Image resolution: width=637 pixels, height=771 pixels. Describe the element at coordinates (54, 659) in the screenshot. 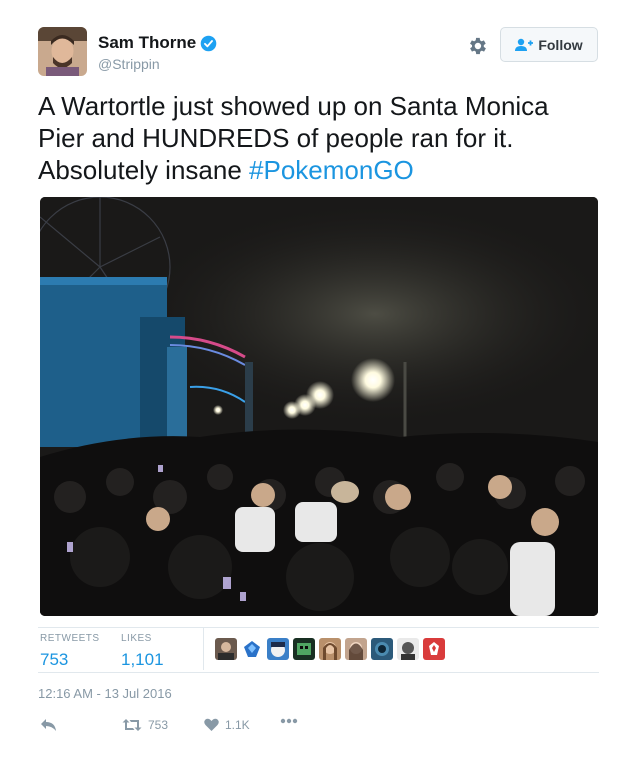

I see `retweets-value: 753` at that location.